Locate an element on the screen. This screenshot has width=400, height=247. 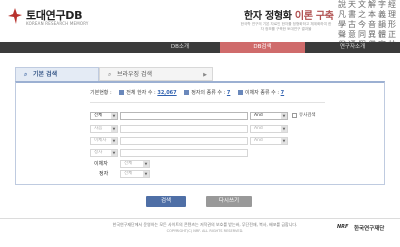
logo-mark-icon is located at coordinates (15, 16).